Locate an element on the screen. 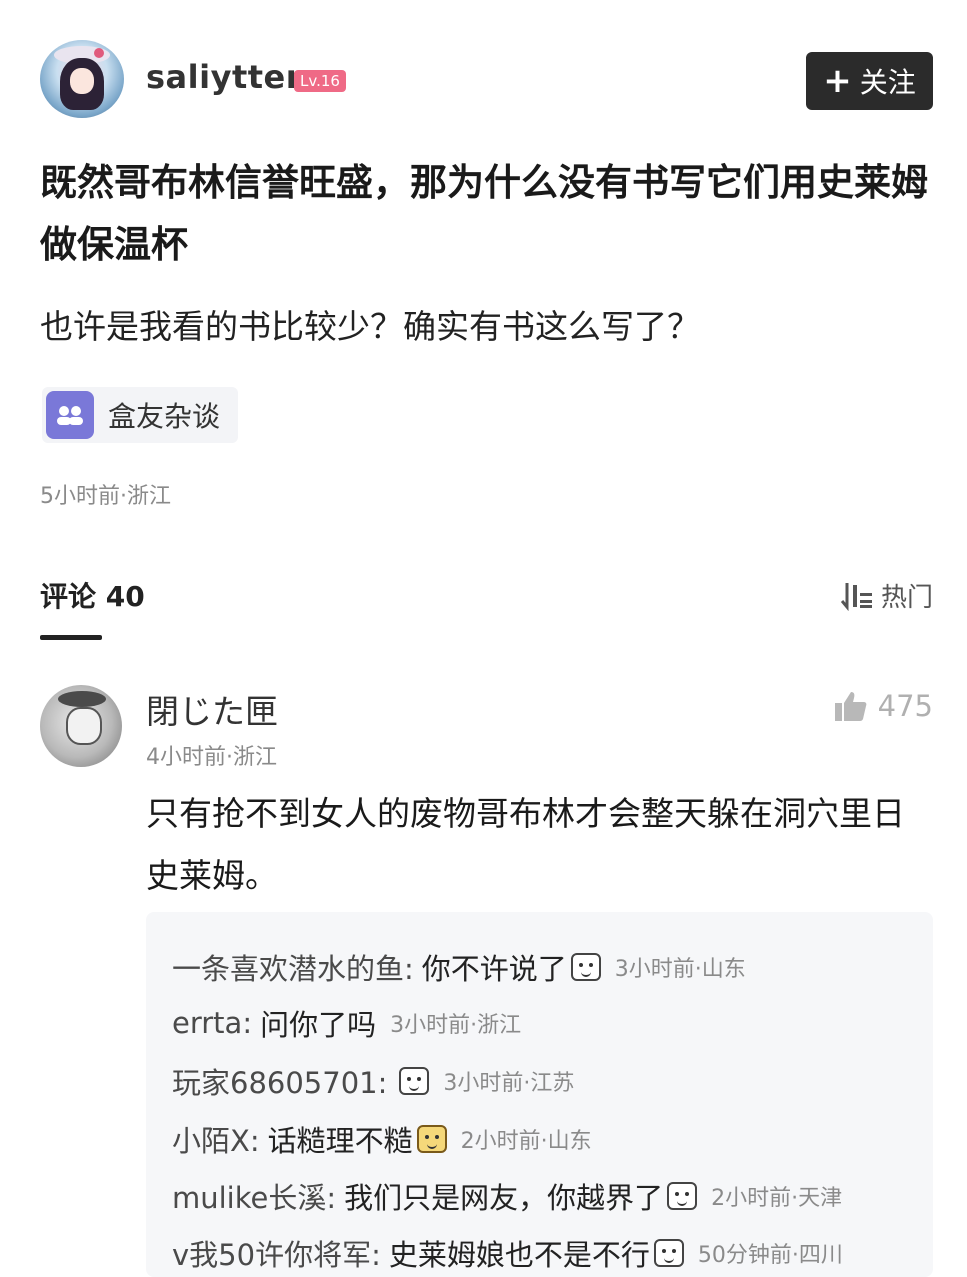 The image size is (967, 1277). reply-time: 3小时前·江苏 is located at coordinates (509, 1083).